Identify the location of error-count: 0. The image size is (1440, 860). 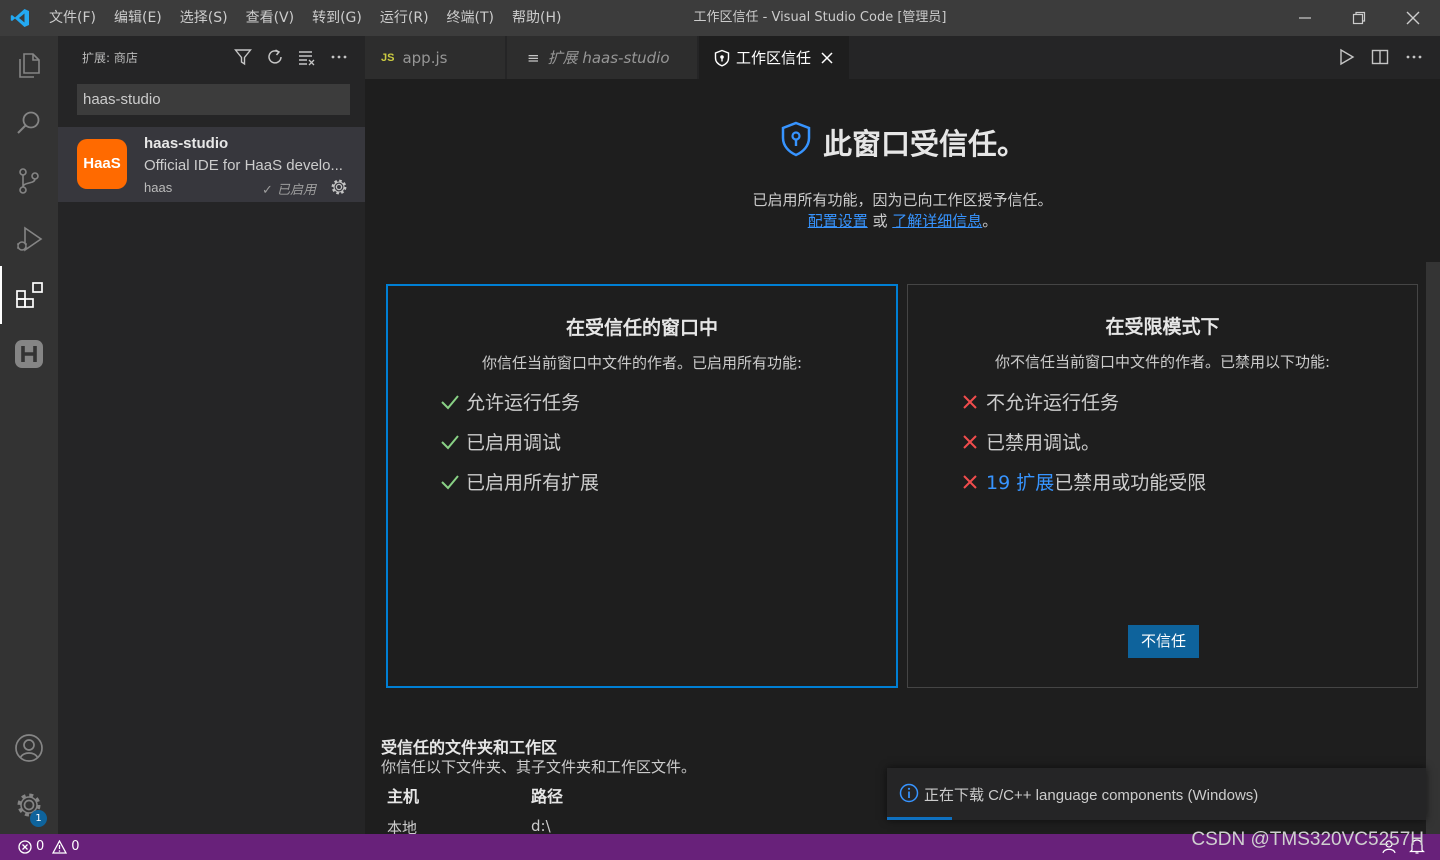
(40, 846).